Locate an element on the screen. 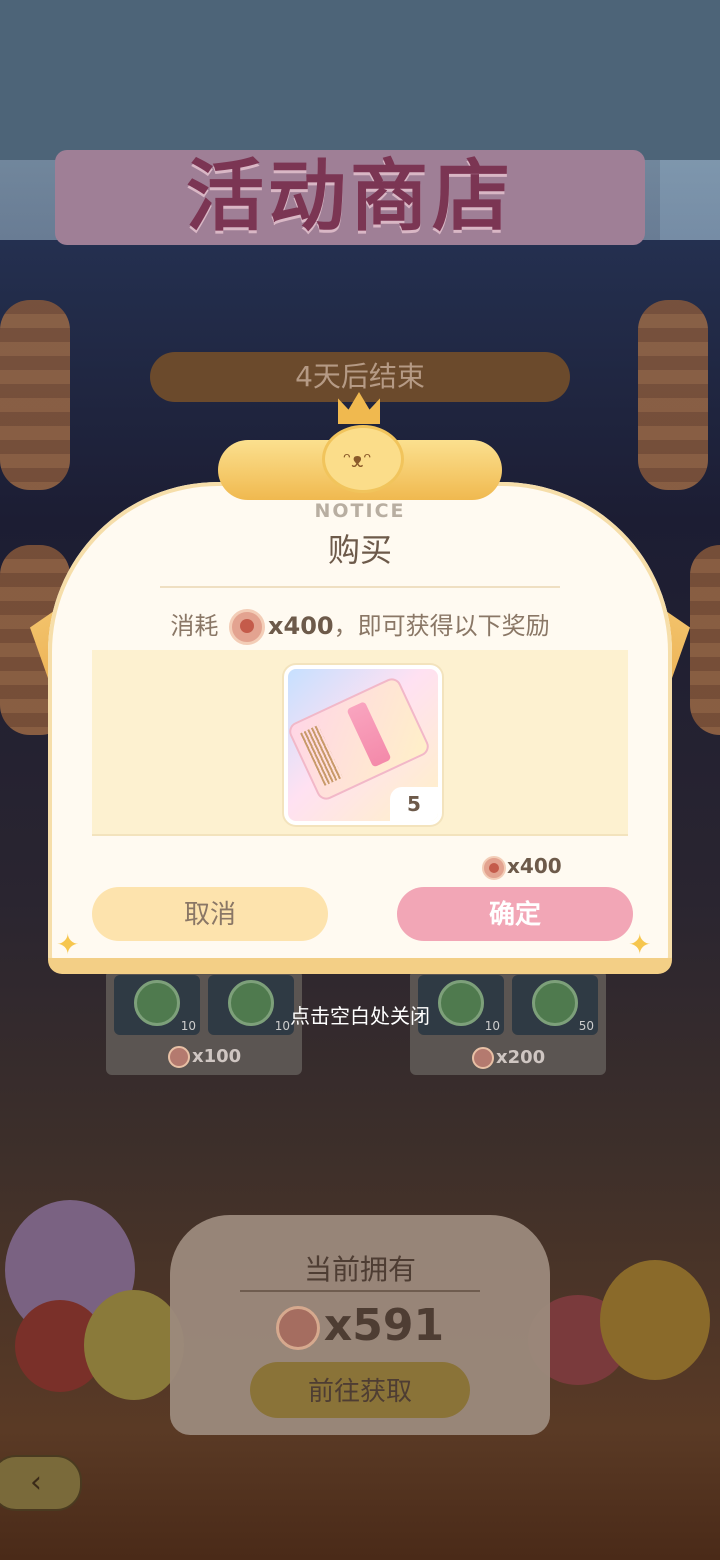  owned-count: x591 is located at coordinates (360, 1325).